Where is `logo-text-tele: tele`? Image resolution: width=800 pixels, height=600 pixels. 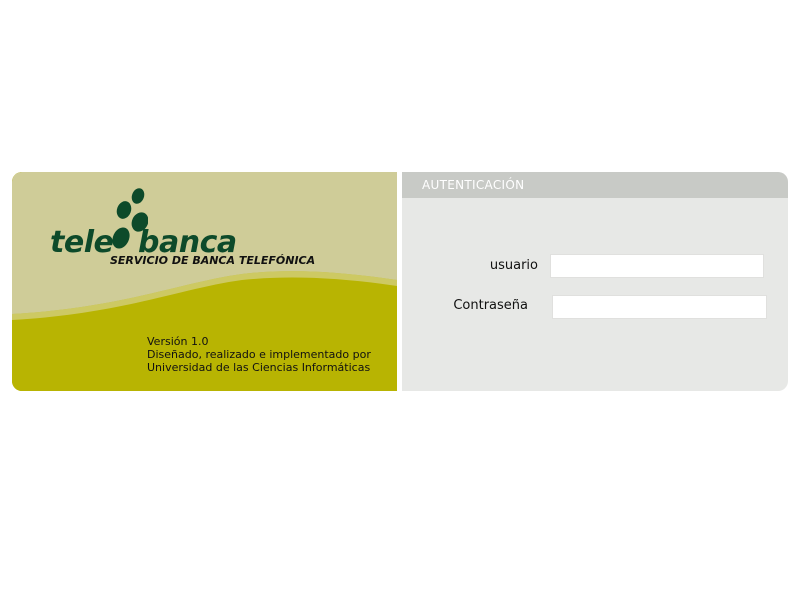 logo-text-tele: tele is located at coordinates (82, 242).